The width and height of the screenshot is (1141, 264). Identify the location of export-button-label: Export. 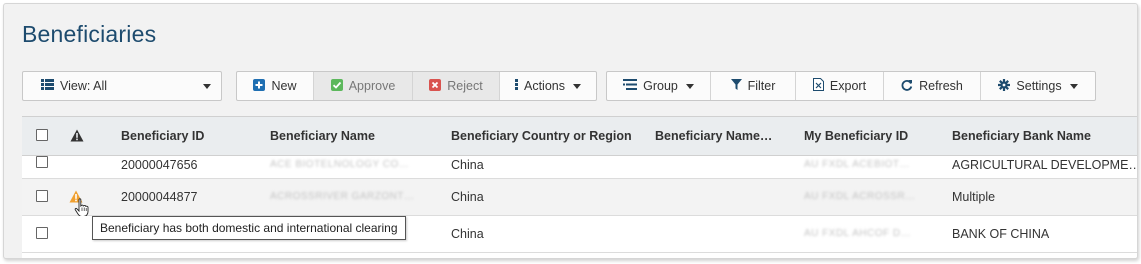
(848, 86).